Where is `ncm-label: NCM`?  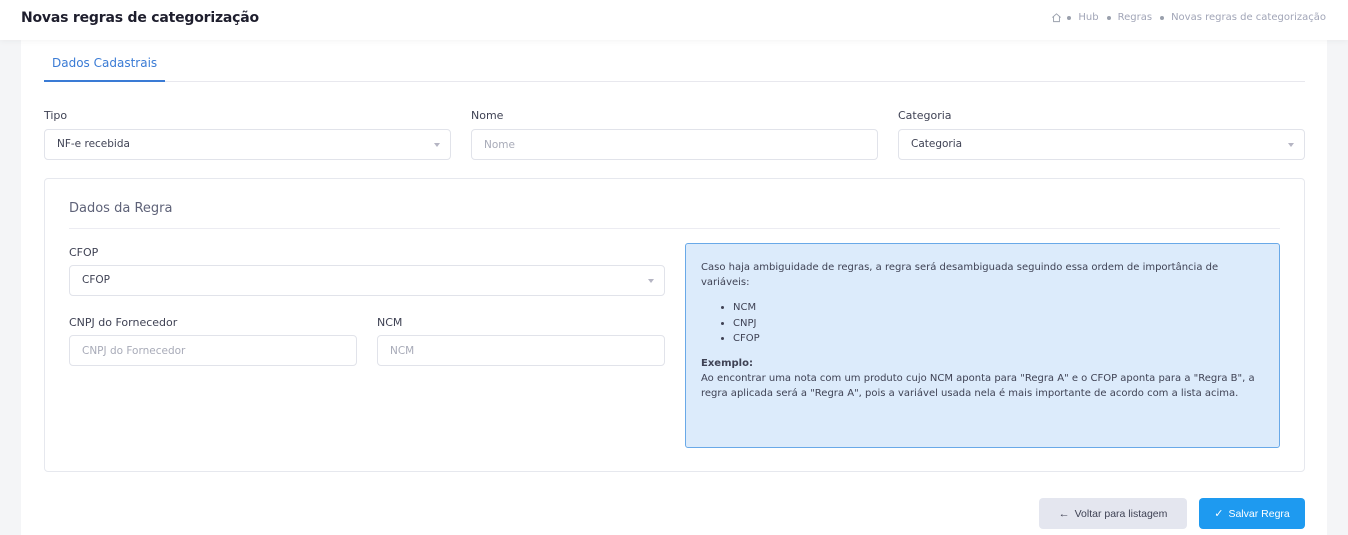
ncm-label: NCM is located at coordinates (390, 322).